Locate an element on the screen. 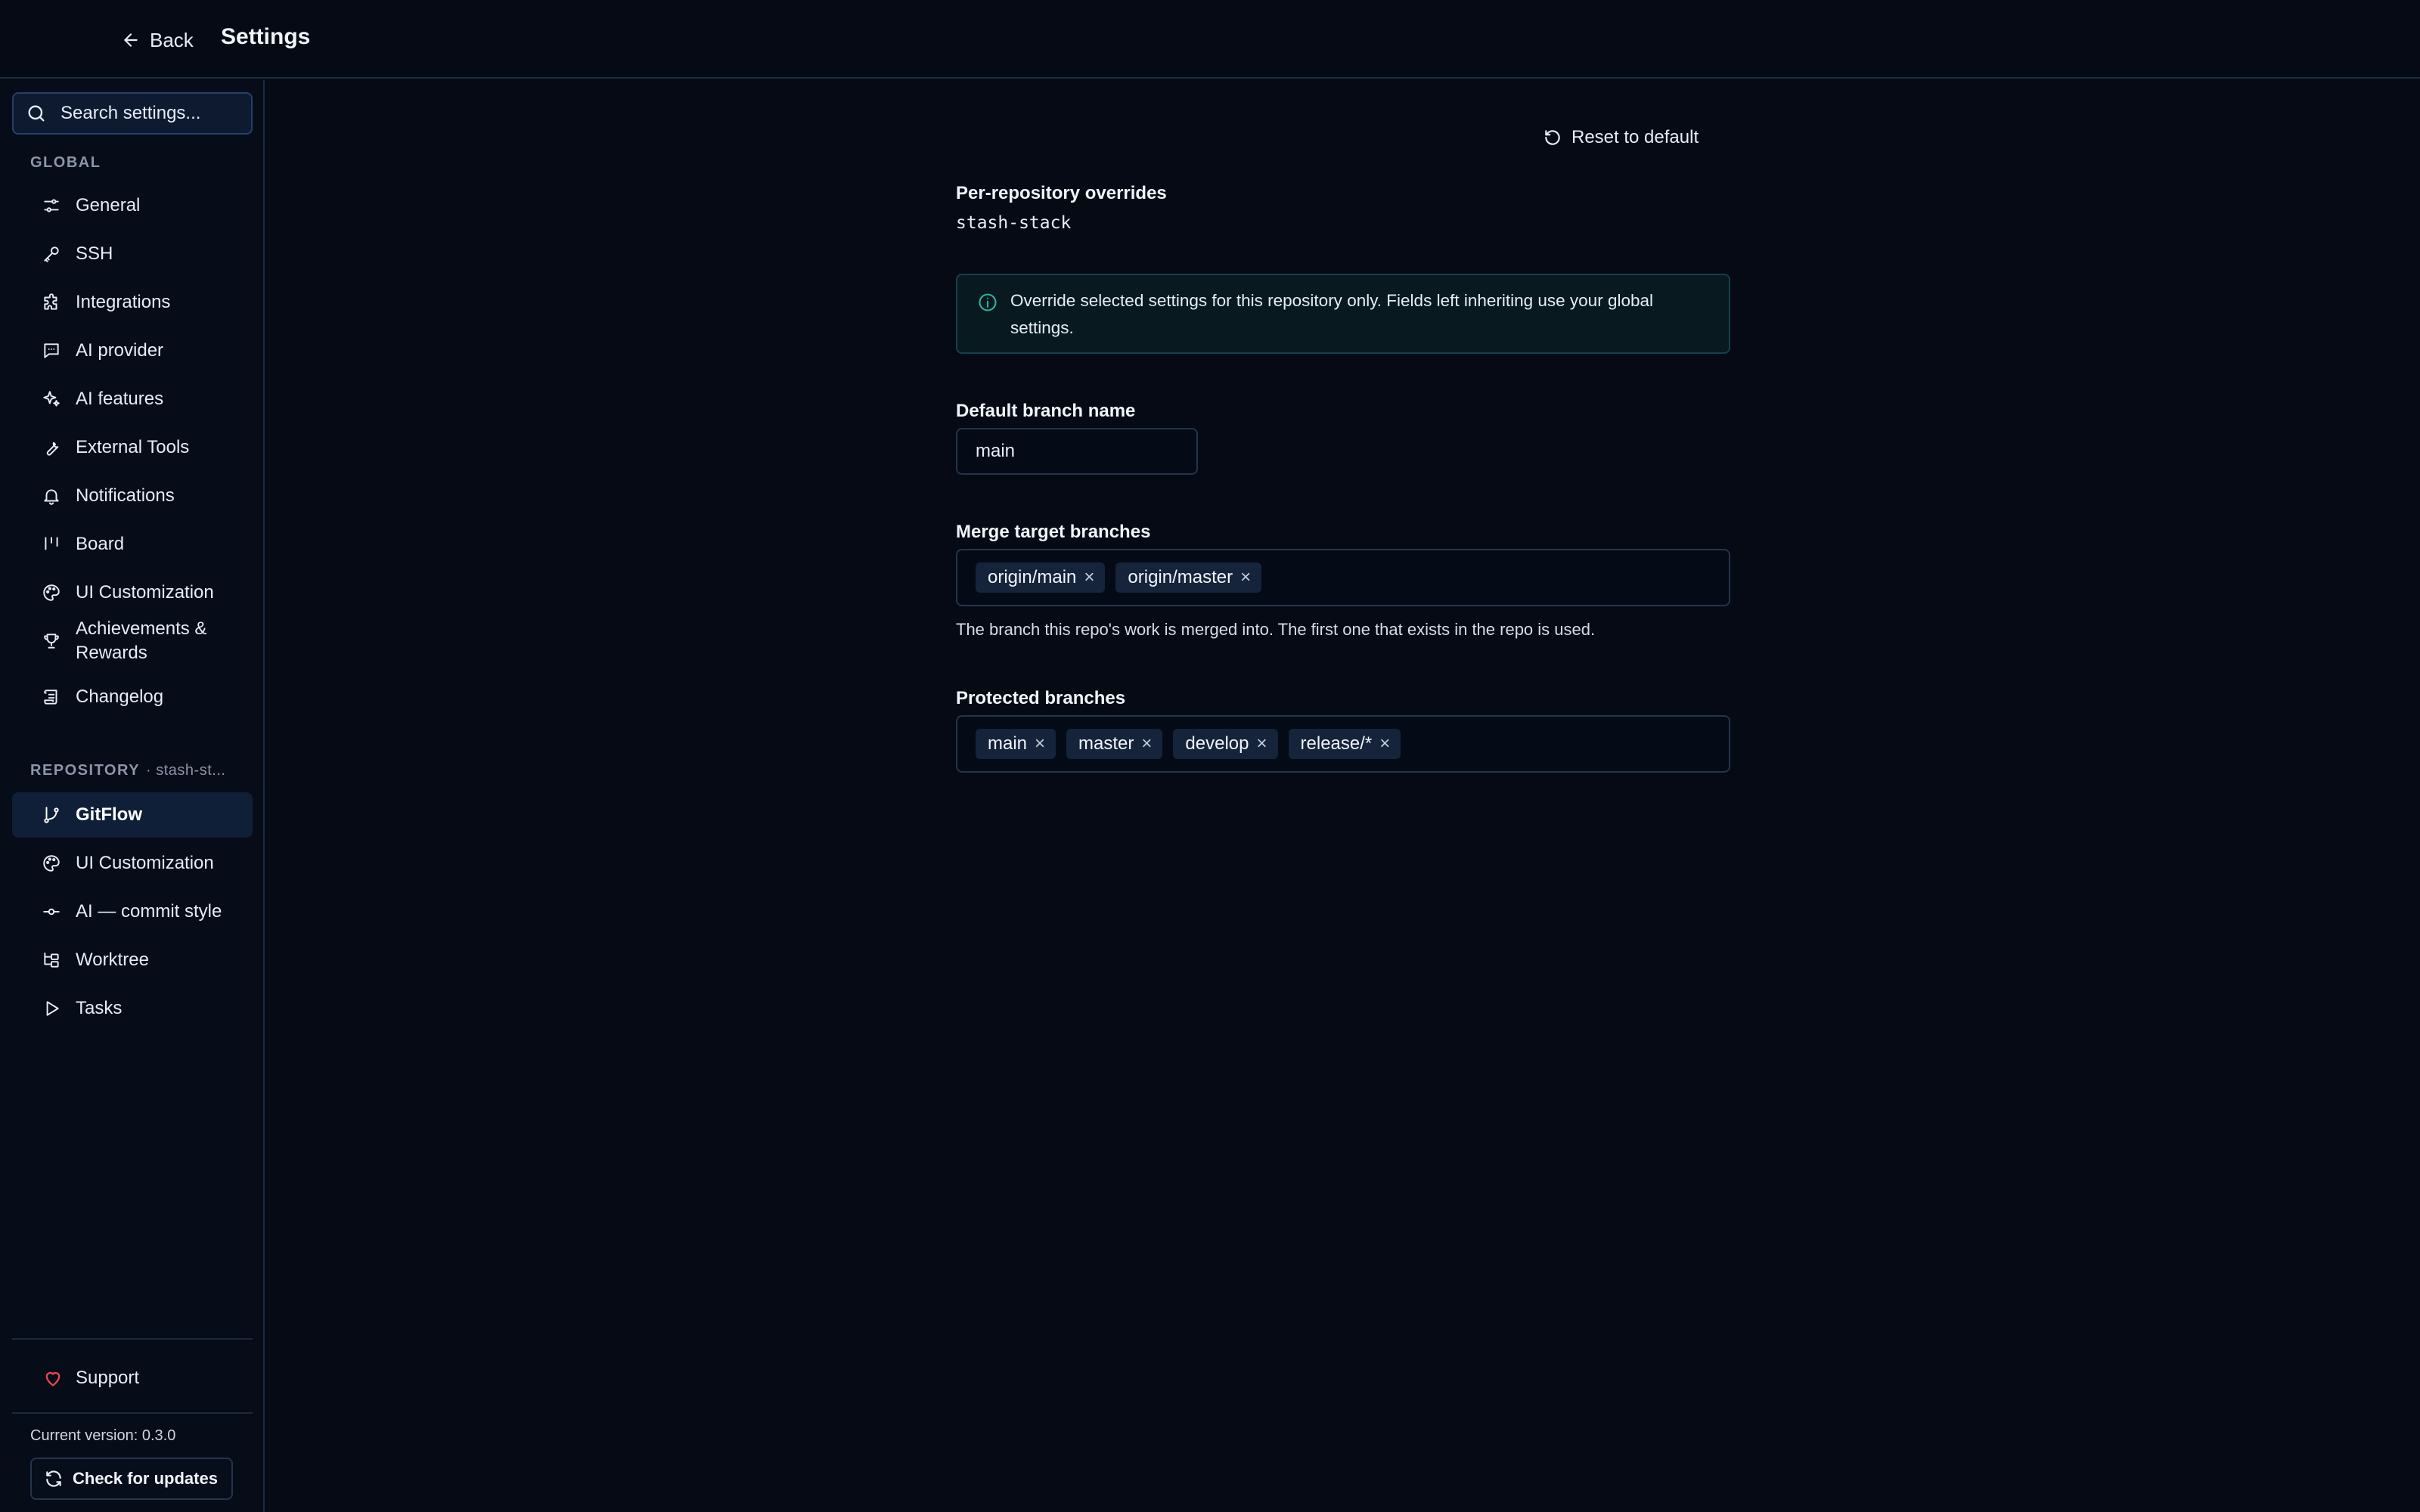 The height and width of the screenshot is (1512, 2420). section-title: Per-repository overrides is located at coordinates (1061, 193).